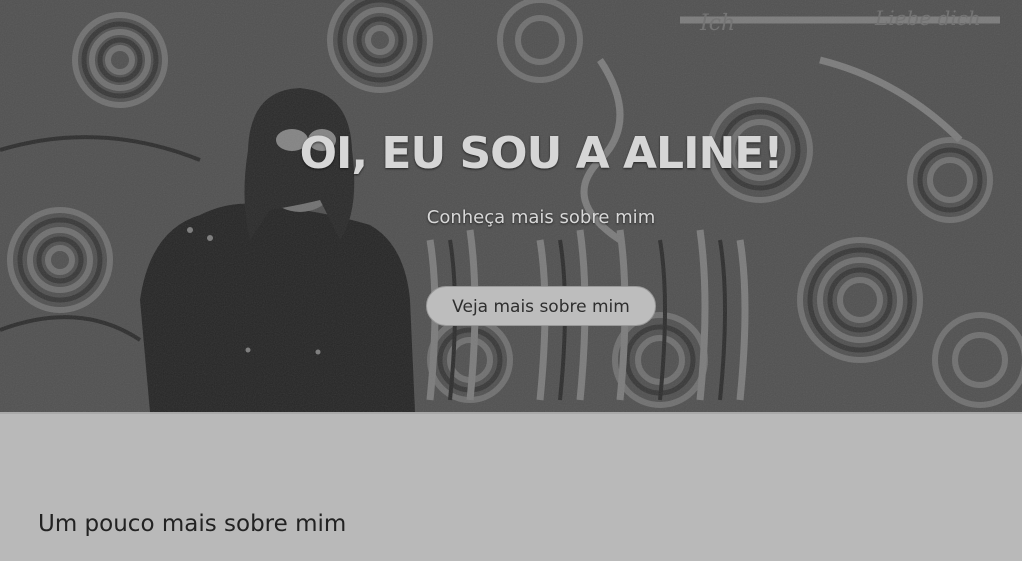  What do you see at coordinates (541, 306) in the screenshot?
I see `see-more-button: Veja mais sobre mim` at bounding box center [541, 306].